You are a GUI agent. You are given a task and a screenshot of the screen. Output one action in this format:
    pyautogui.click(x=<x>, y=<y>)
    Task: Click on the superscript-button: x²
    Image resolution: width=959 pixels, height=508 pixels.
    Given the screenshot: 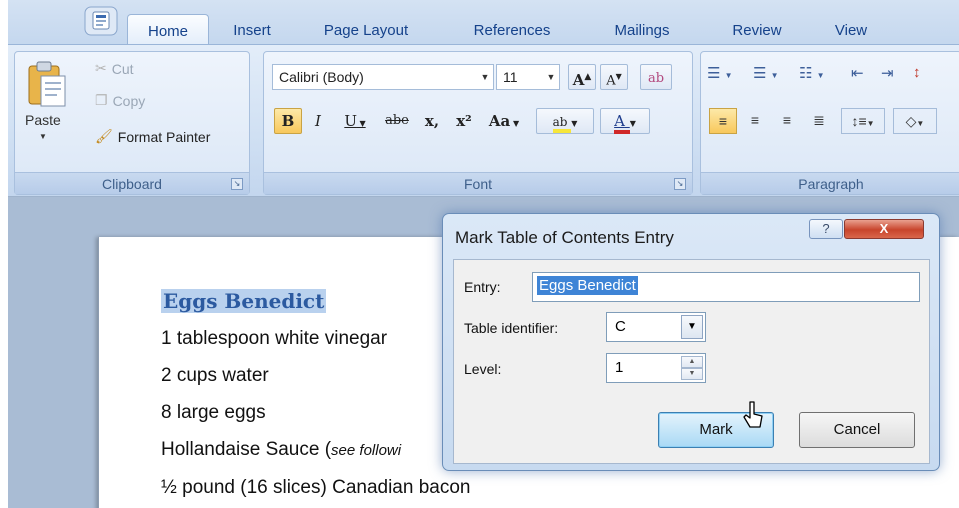 What is the action you would take?
    pyautogui.click(x=464, y=121)
    